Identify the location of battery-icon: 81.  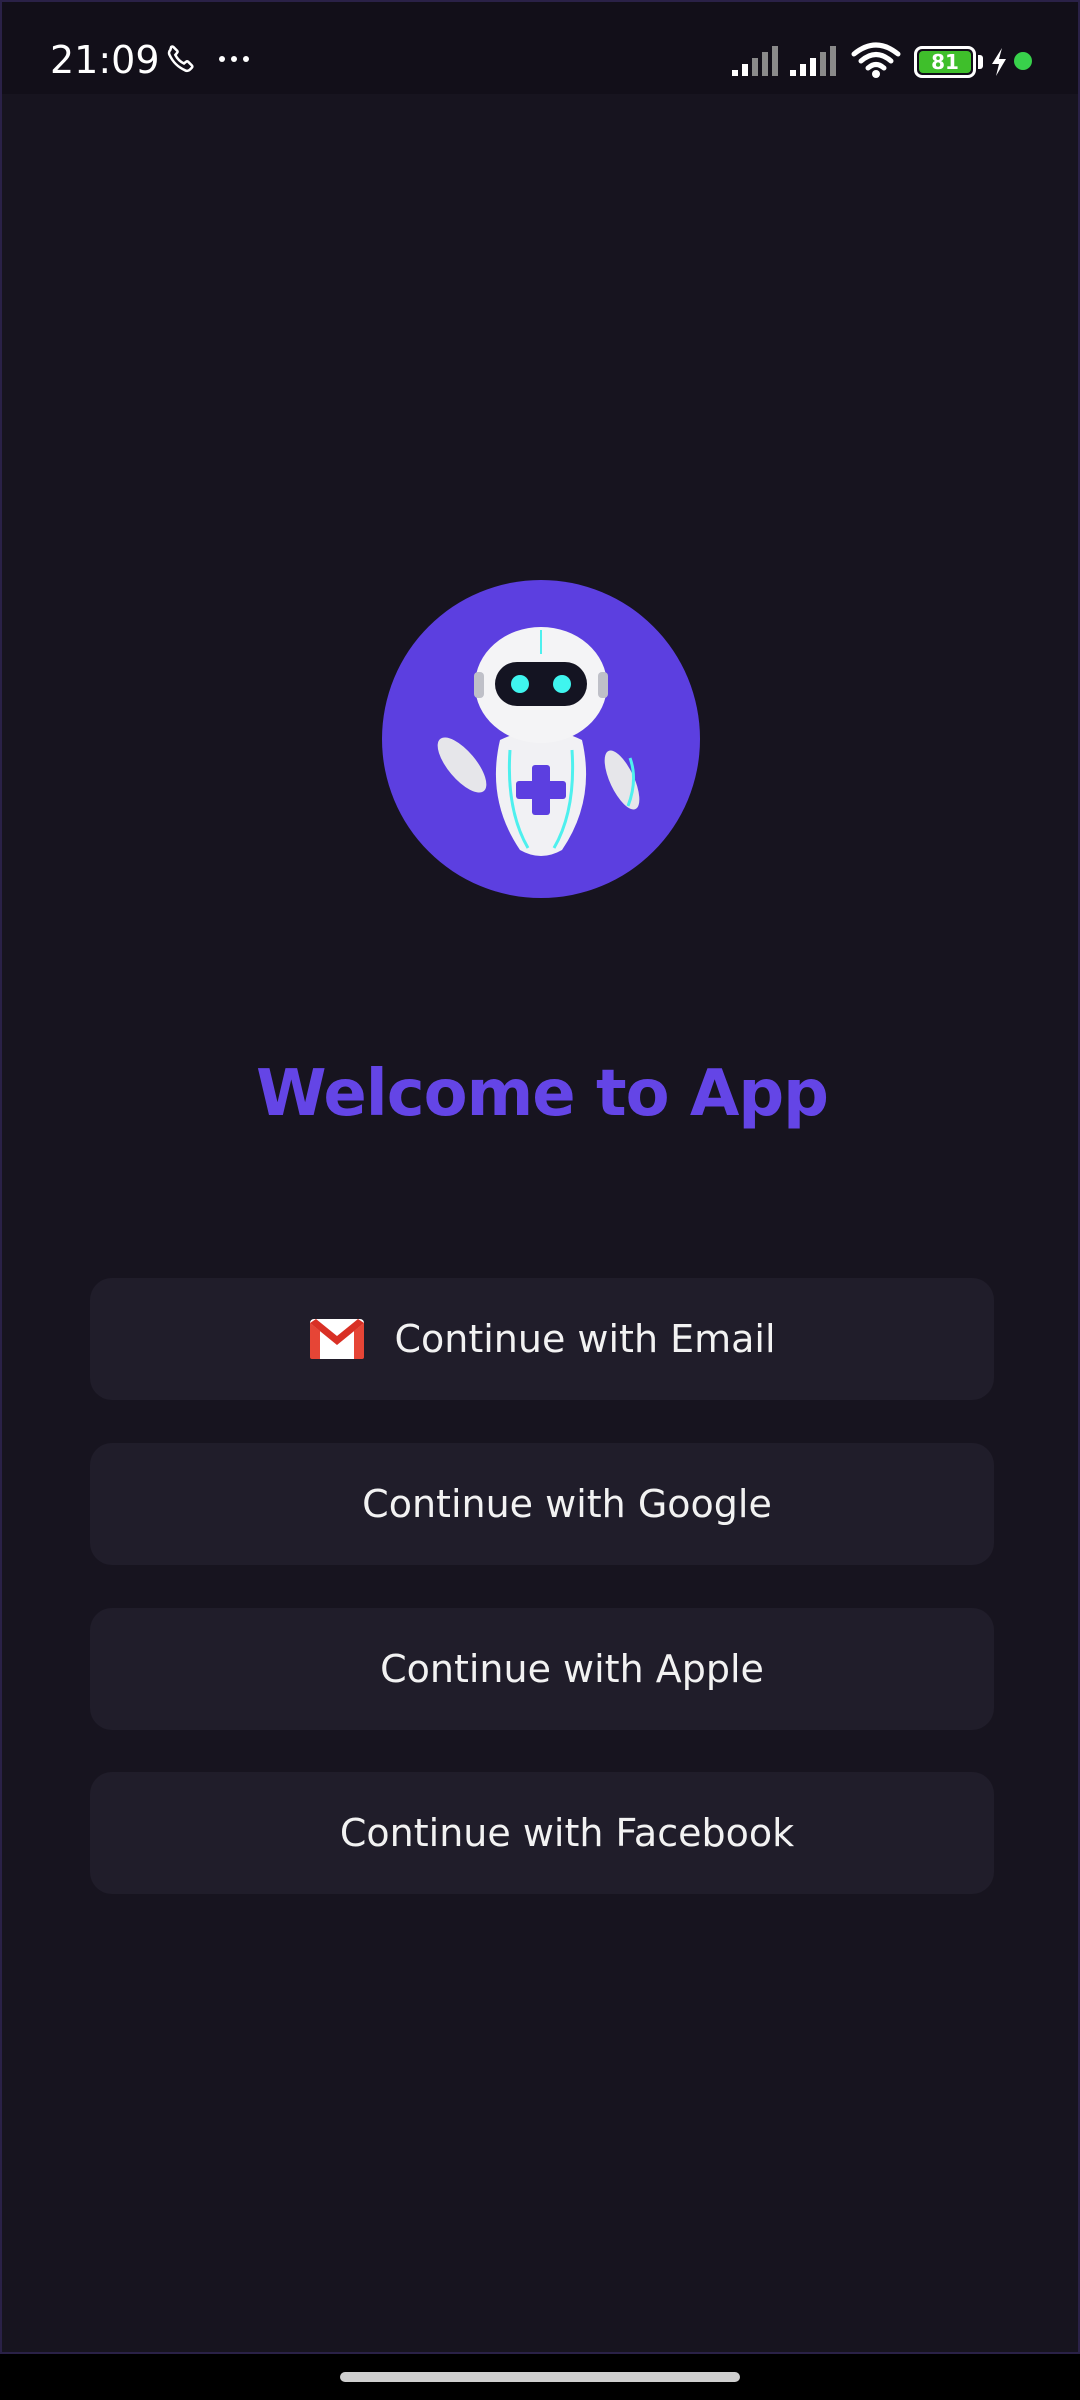
(945, 62).